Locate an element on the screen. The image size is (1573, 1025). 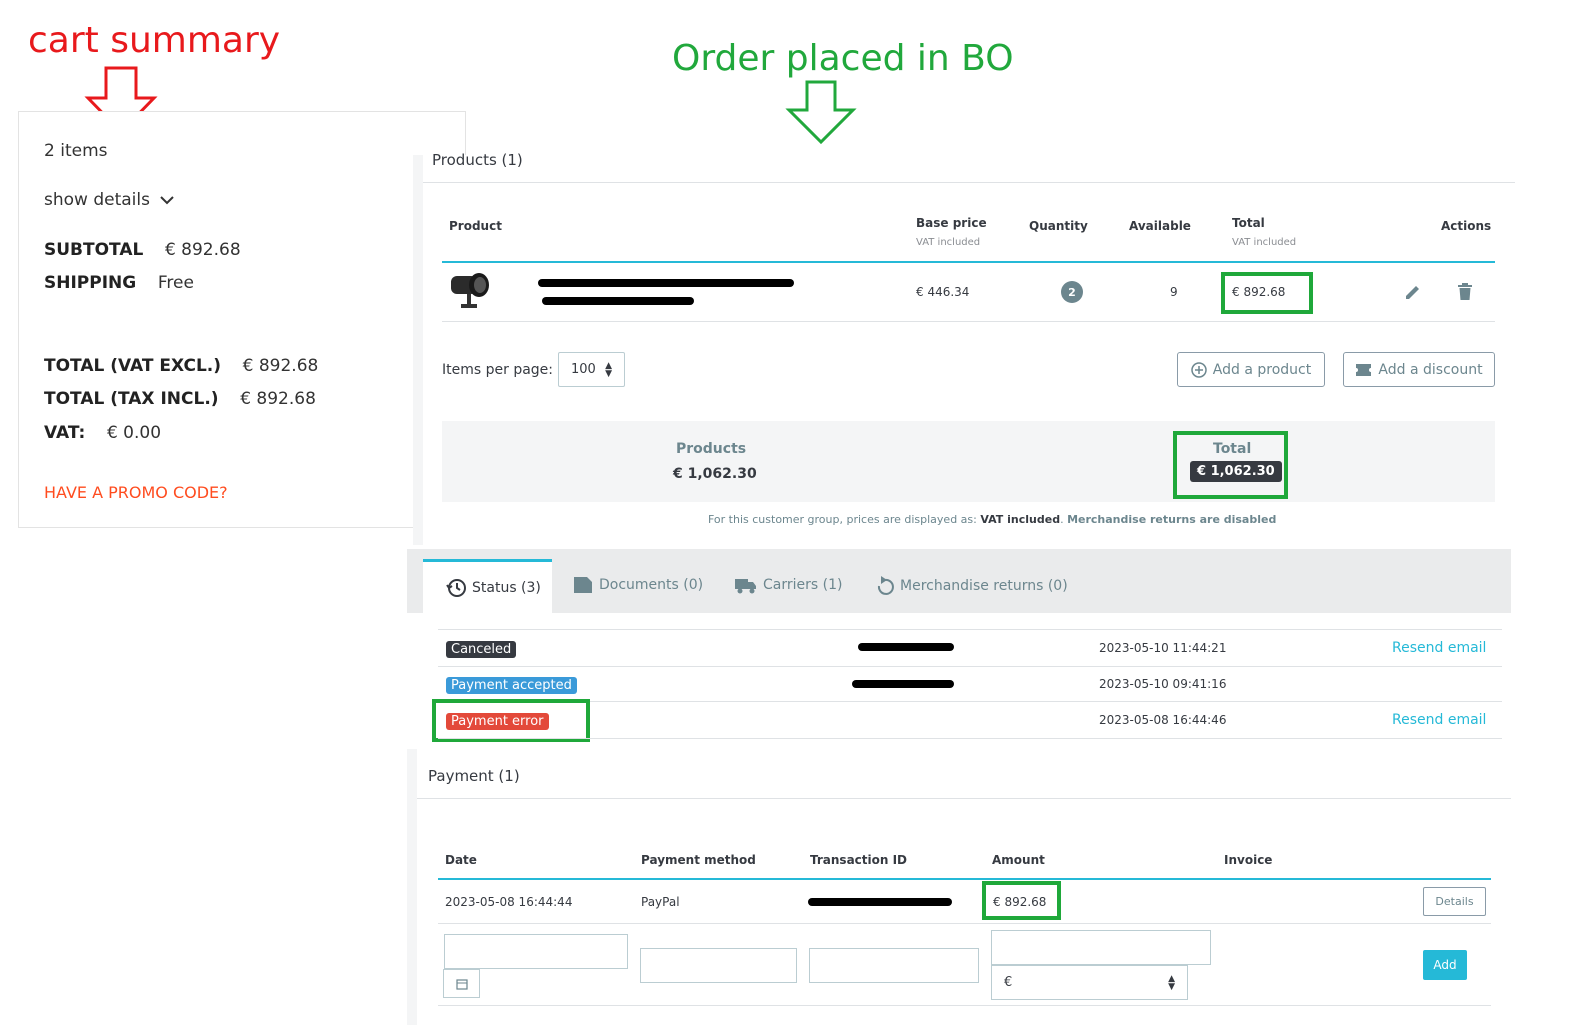
col-total-sub: VAT included is located at coordinates (1264, 242).